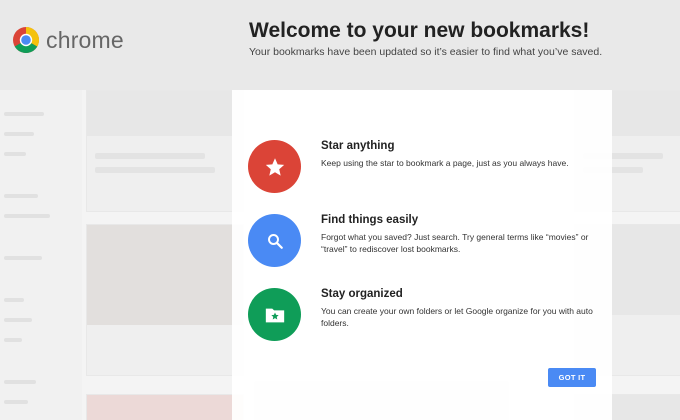 The image size is (680, 420). What do you see at coordinates (358, 146) in the screenshot?
I see `feature-title: Star anything` at bounding box center [358, 146].